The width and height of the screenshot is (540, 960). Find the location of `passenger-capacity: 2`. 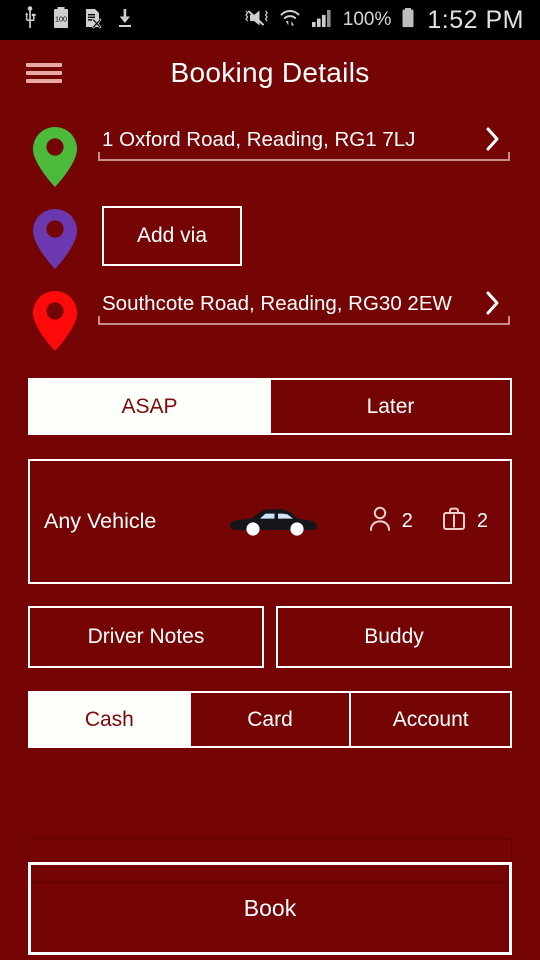

passenger-capacity: 2 is located at coordinates (390, 521).